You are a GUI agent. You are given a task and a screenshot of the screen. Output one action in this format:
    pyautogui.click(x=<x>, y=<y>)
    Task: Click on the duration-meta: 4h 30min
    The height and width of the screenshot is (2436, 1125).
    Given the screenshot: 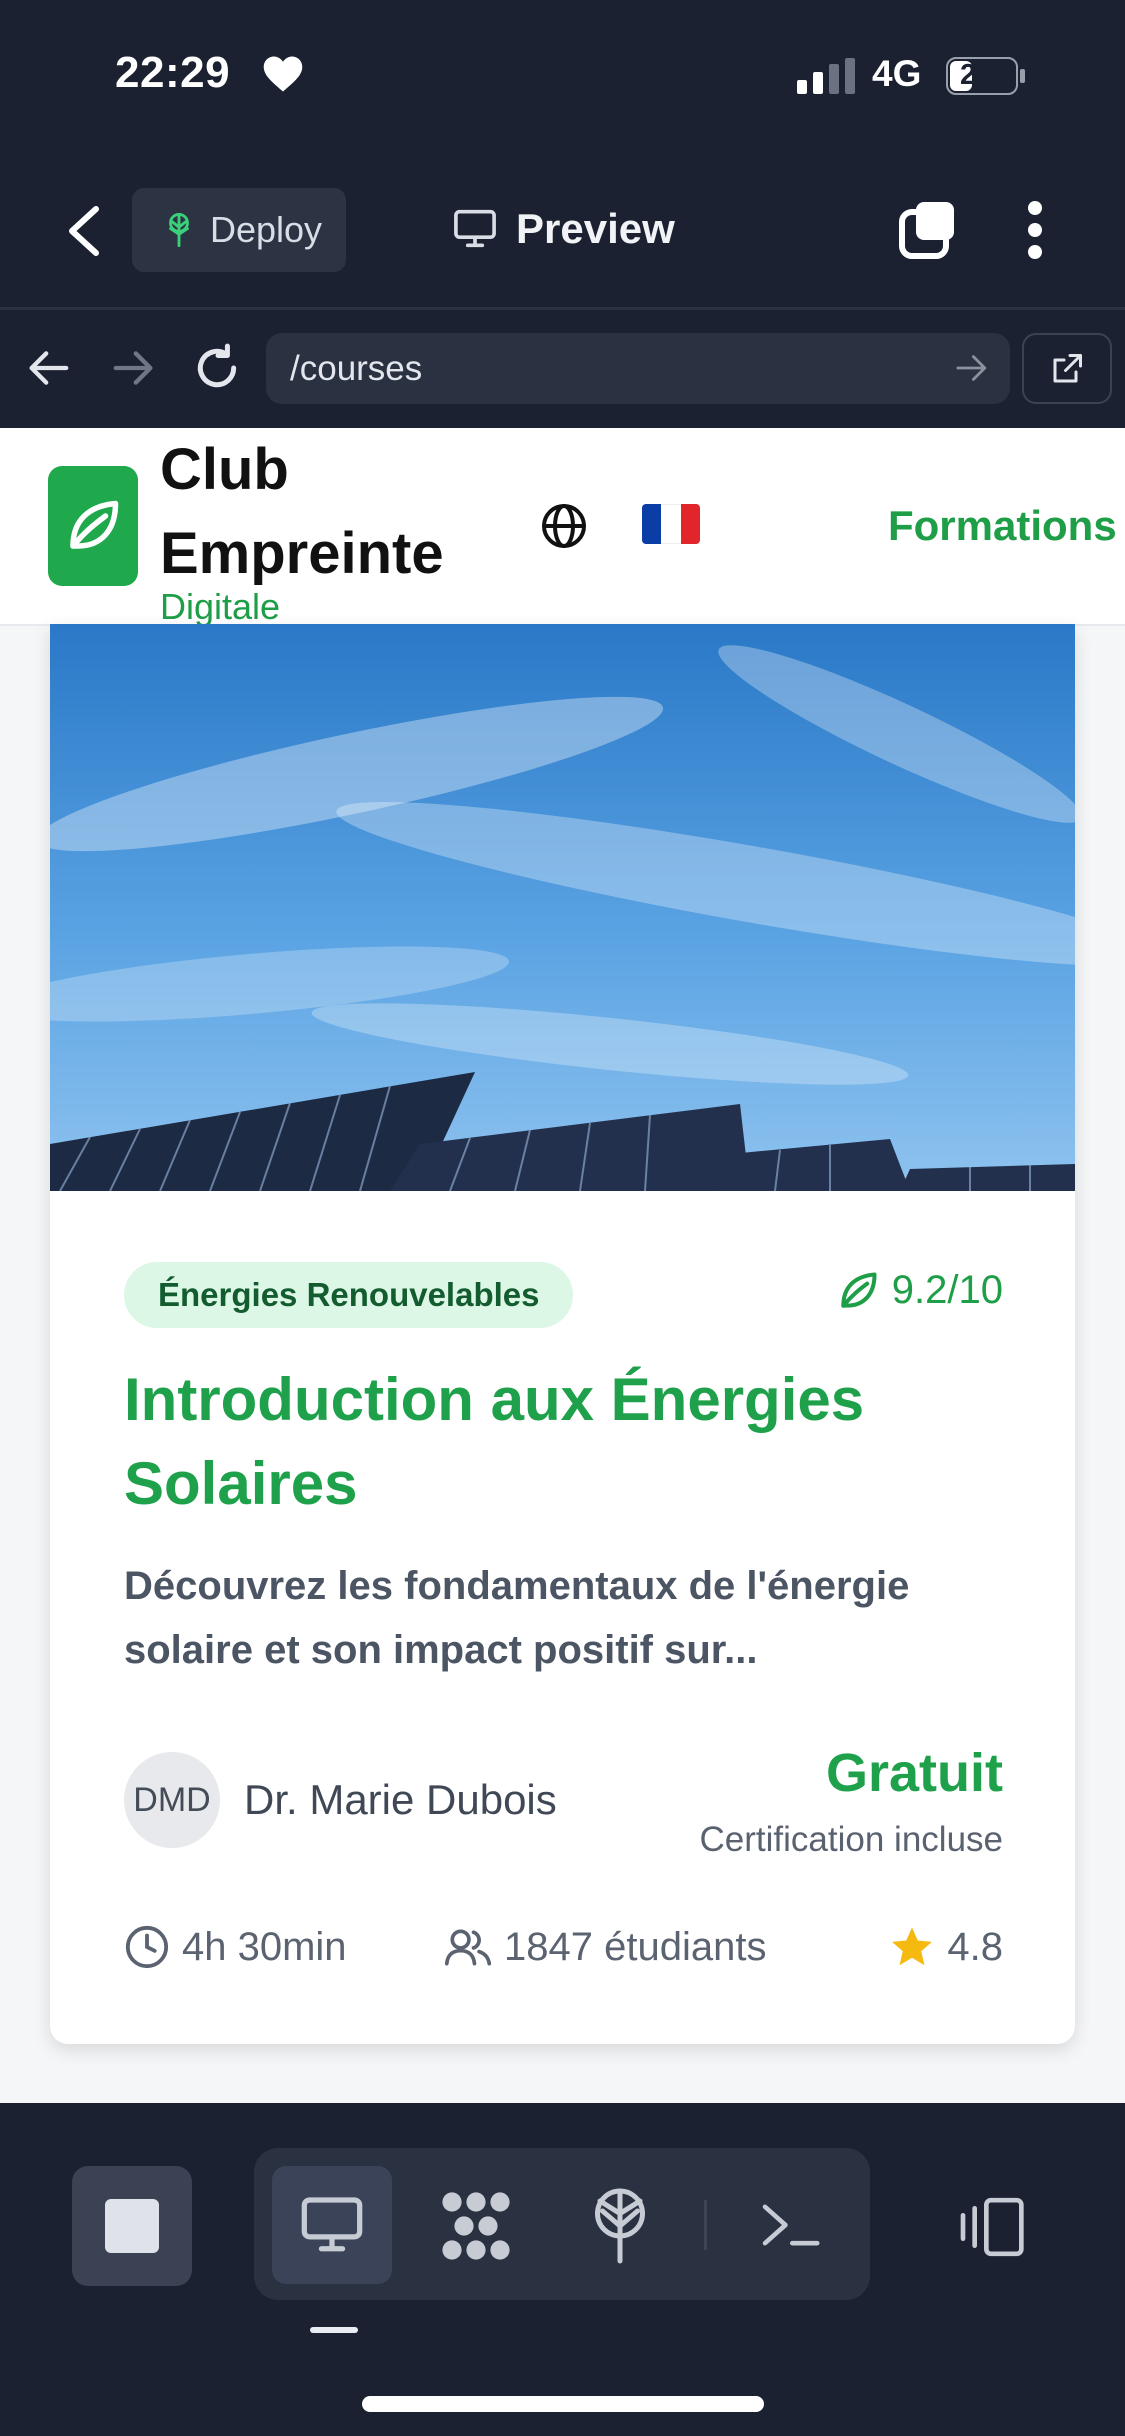 What is the action you would take?
    pyautogui.click(x=235, y=1947)
    